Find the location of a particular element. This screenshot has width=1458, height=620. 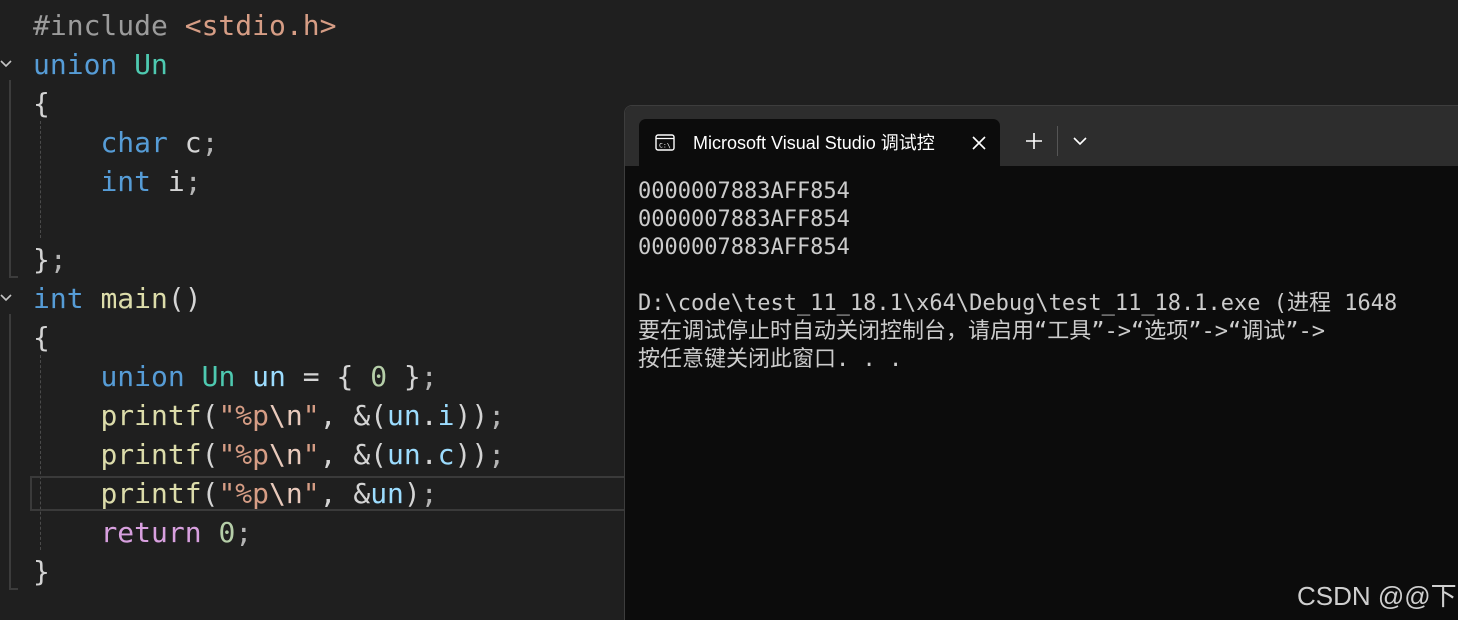

code-token: return is located at coordinates (151, 532).